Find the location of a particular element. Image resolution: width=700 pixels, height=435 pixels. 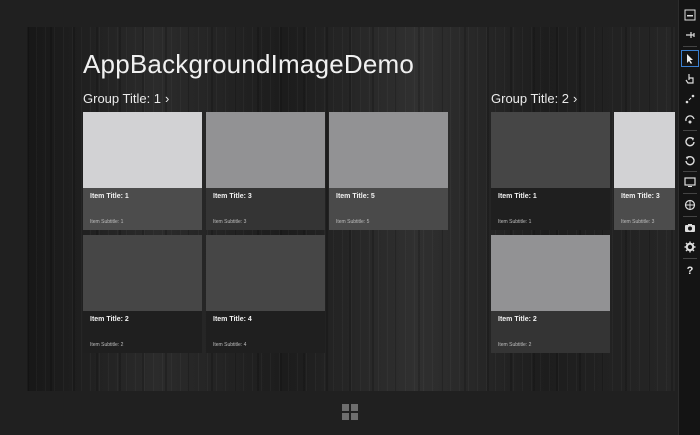

item-caption: Item Title: 5 Item Subtitle: 5 is located at coordinates (388, 209).